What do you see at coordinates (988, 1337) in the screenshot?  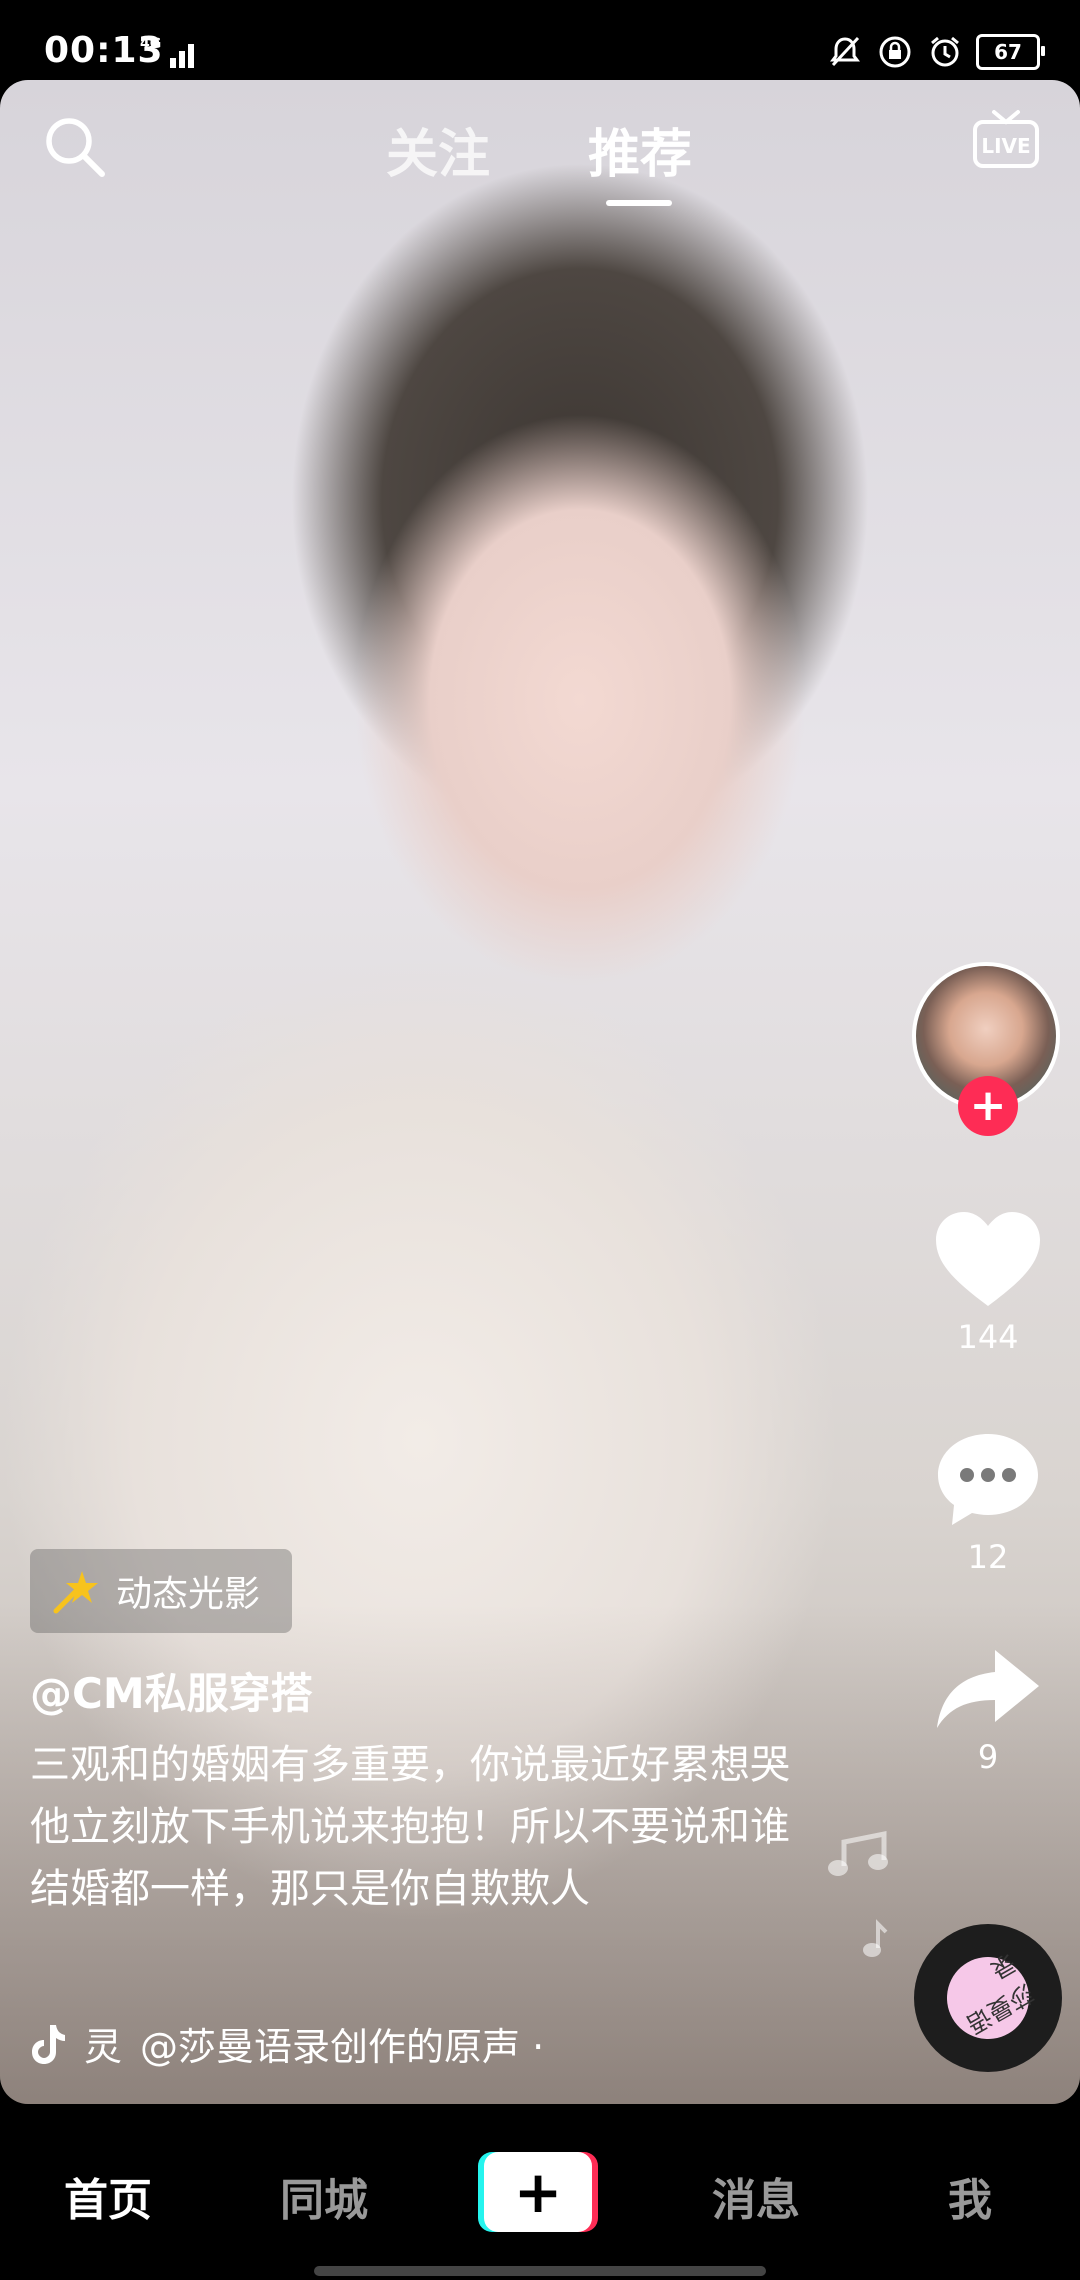 I see `like-count: 144` at bounding box center [988, 1337].